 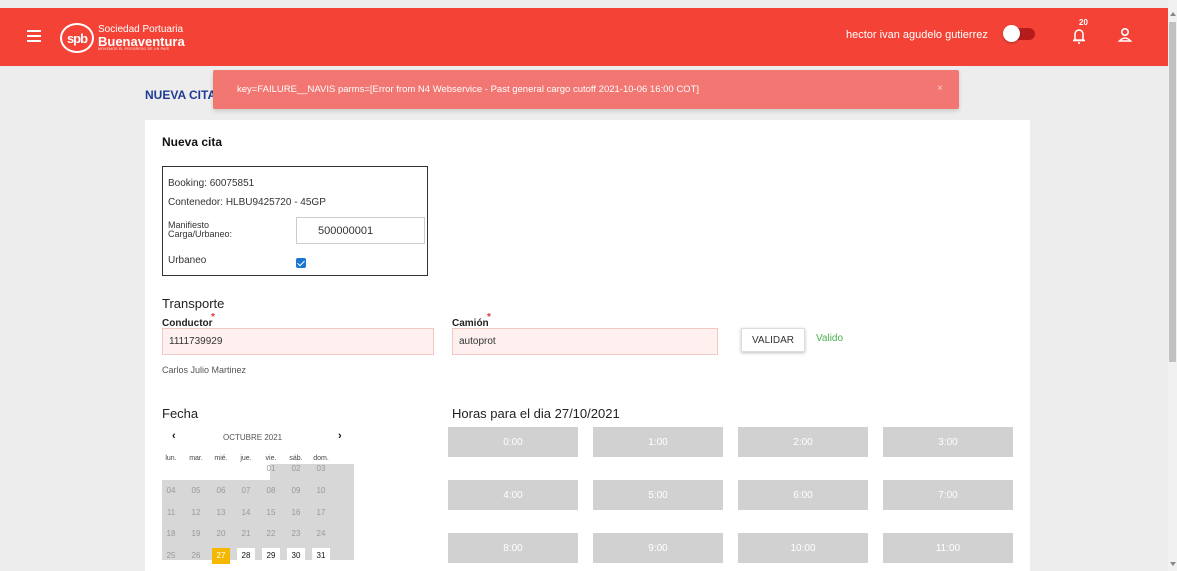 I want to click on scroll-up-arrow-icon, so click(x=1173, y=14).